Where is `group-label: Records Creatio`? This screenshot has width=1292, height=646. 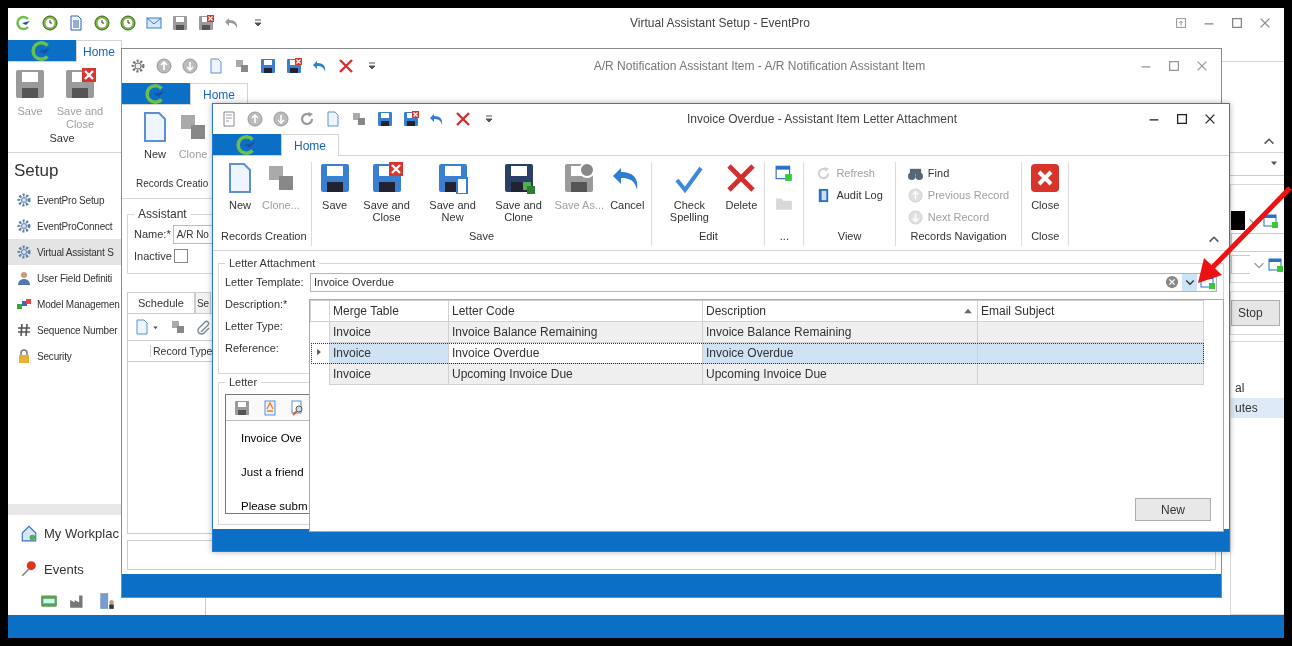
group-label: Records Creatio is located at coordinates (170, 184).